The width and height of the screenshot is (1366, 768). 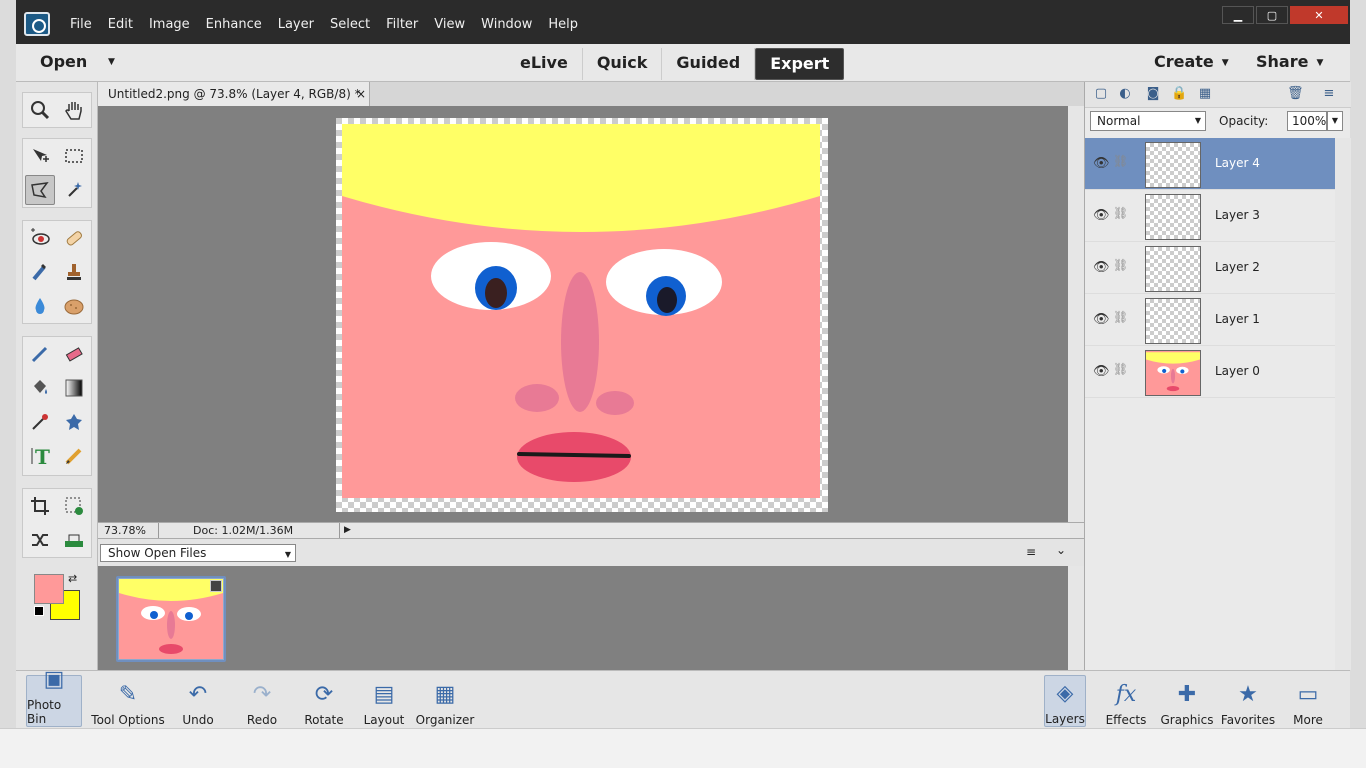 I want to click on status-menu-icon: ▶, so click(x=347, y=530).